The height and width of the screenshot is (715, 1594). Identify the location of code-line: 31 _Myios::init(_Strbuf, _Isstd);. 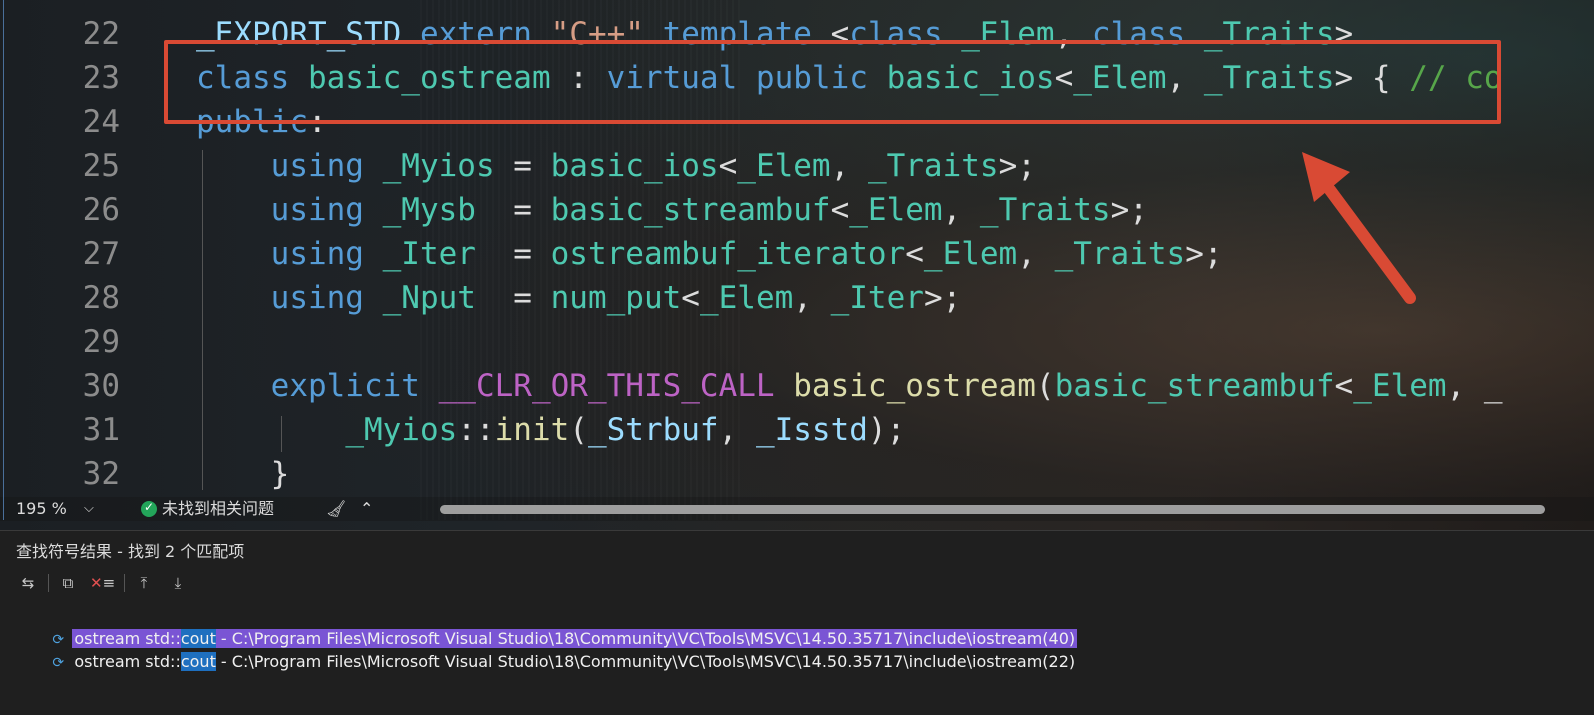
(797, 430).